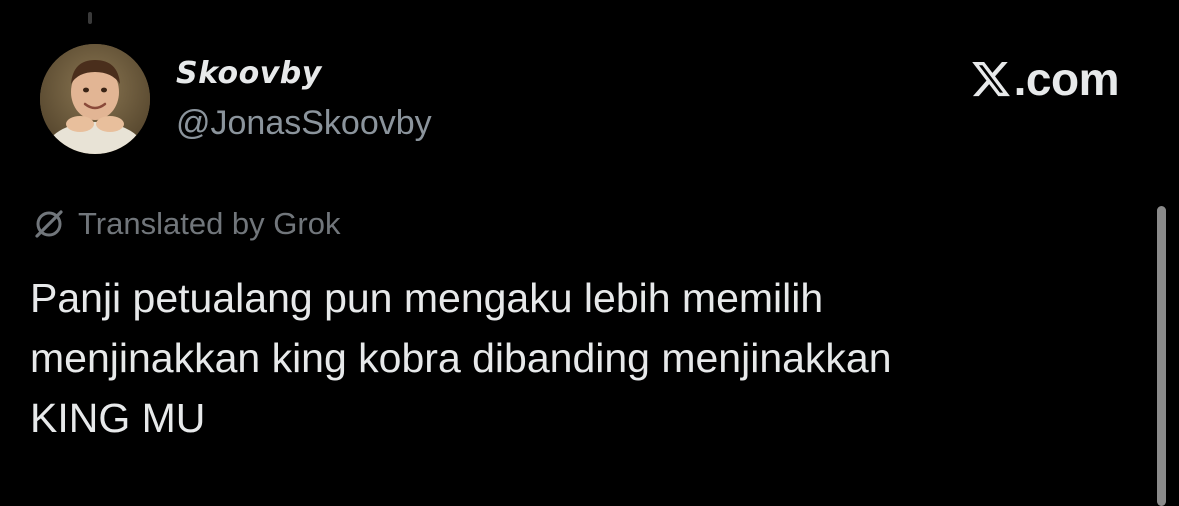 The width and height of the screenshot is (1179, 506). I want to click on avatar, so click(95, 99).